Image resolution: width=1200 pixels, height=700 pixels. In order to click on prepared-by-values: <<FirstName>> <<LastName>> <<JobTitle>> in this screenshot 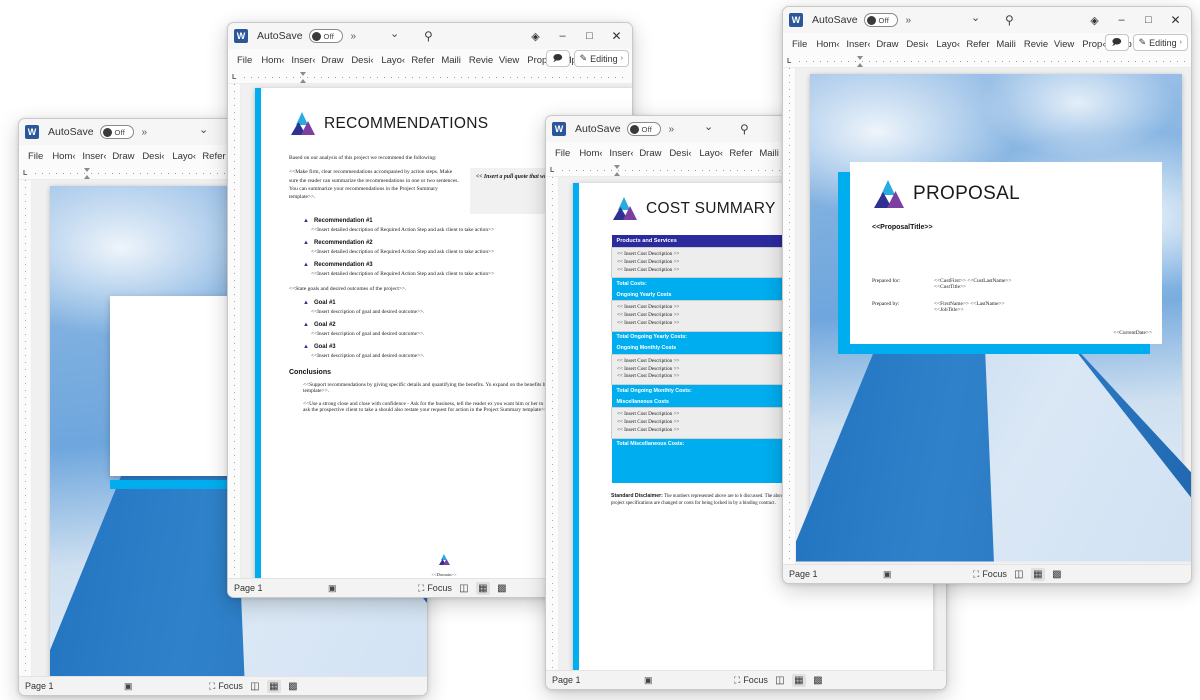, I will do `click(969, 307)`.